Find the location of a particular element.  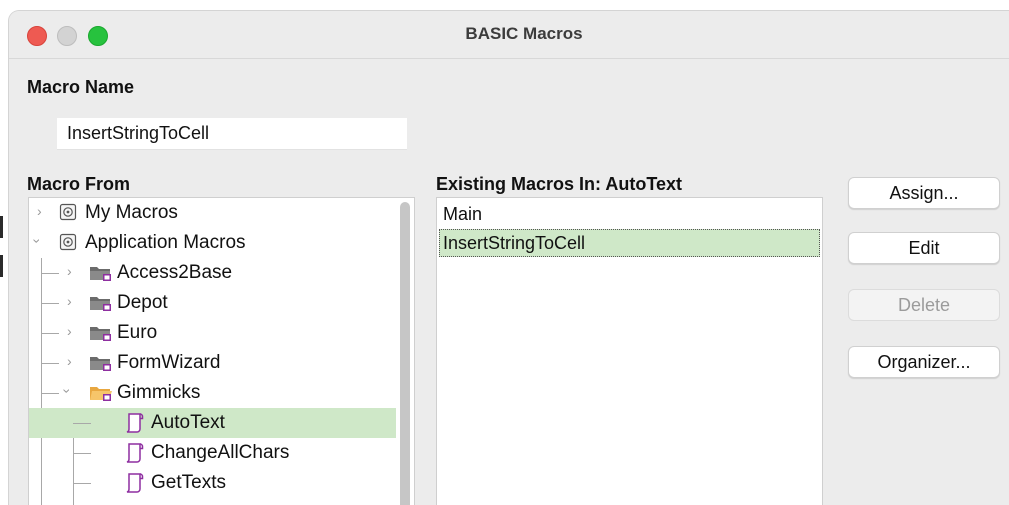

open-folder-icon is located at coordinates (101, 394).